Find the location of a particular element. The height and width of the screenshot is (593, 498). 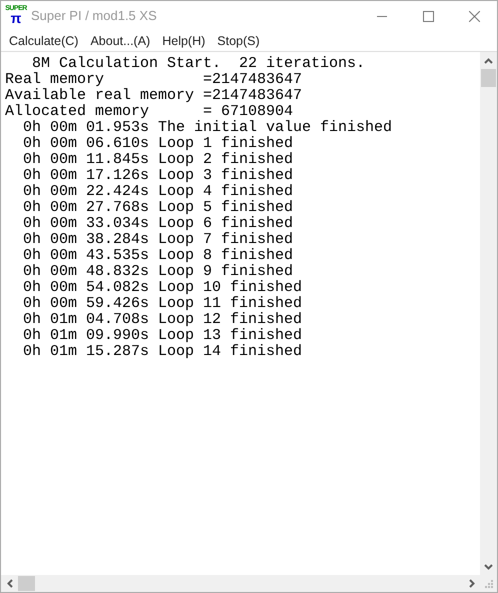

output-line: 0h 01m 15.287s Loop 14 finished is located at coordinates (162, 352).